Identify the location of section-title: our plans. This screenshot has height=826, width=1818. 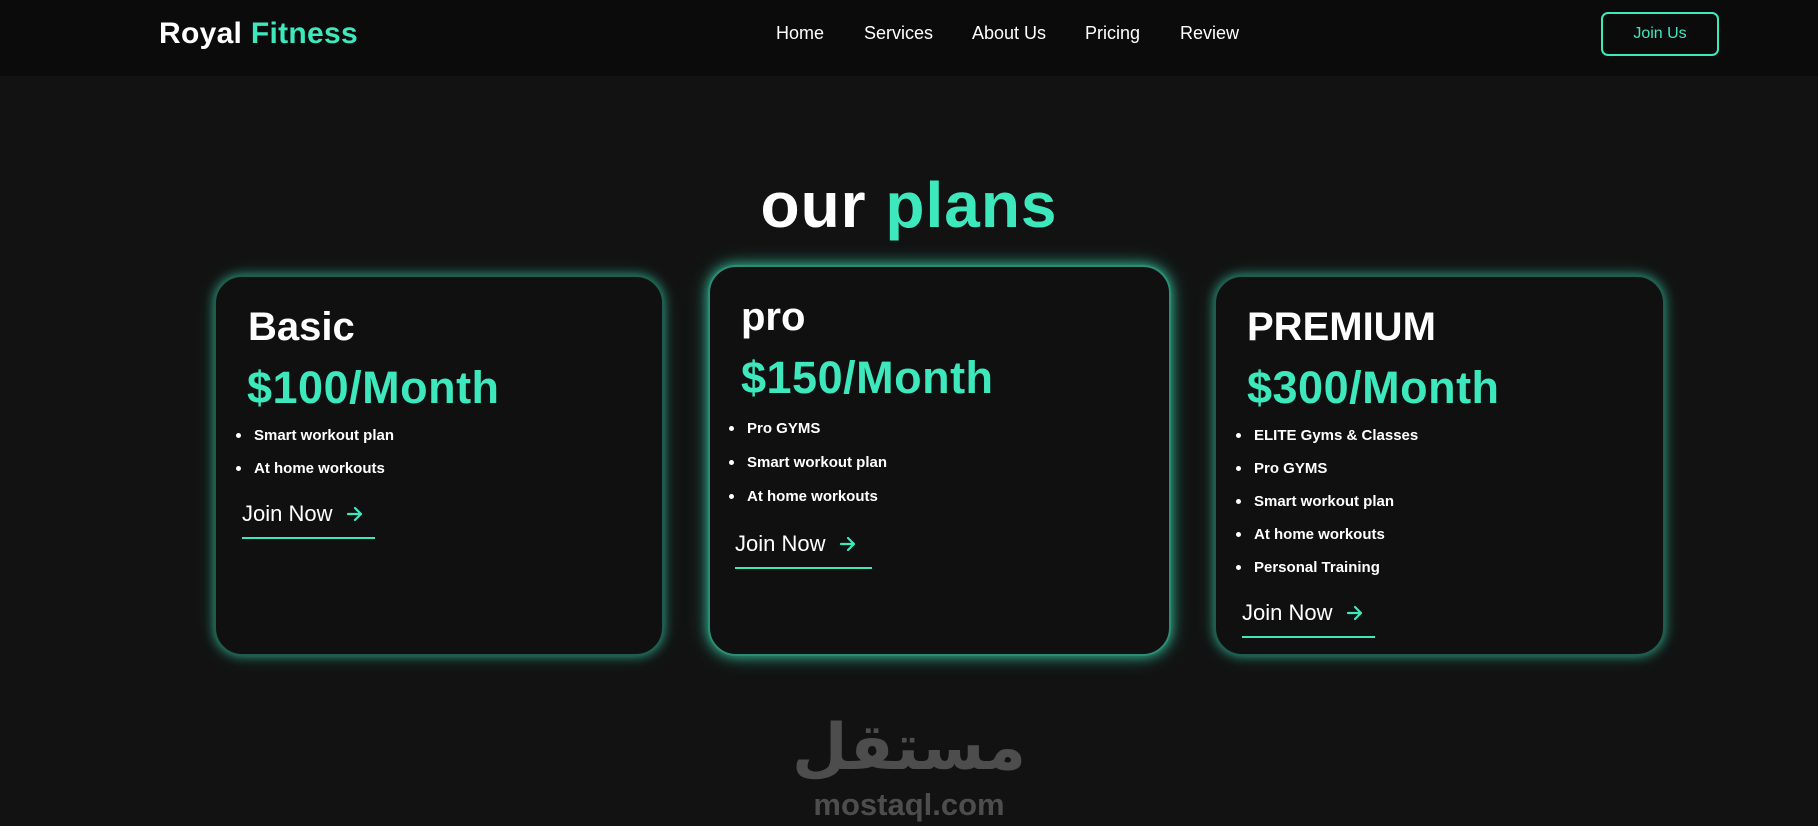
(909, 205).